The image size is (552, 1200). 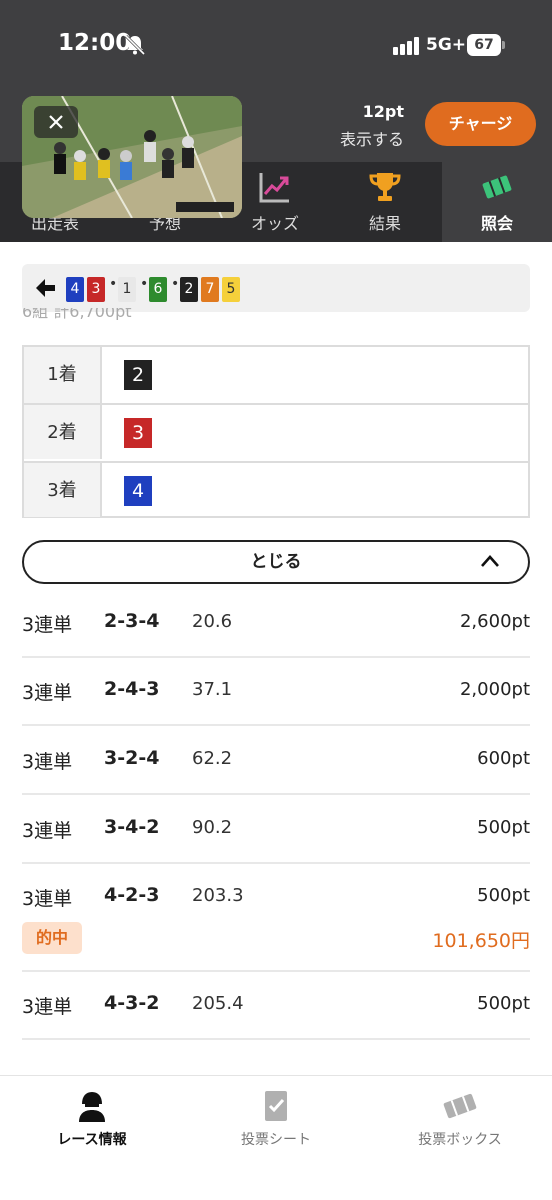 I want to click on vote-sheet-icon, so click(x=276, y=1106).